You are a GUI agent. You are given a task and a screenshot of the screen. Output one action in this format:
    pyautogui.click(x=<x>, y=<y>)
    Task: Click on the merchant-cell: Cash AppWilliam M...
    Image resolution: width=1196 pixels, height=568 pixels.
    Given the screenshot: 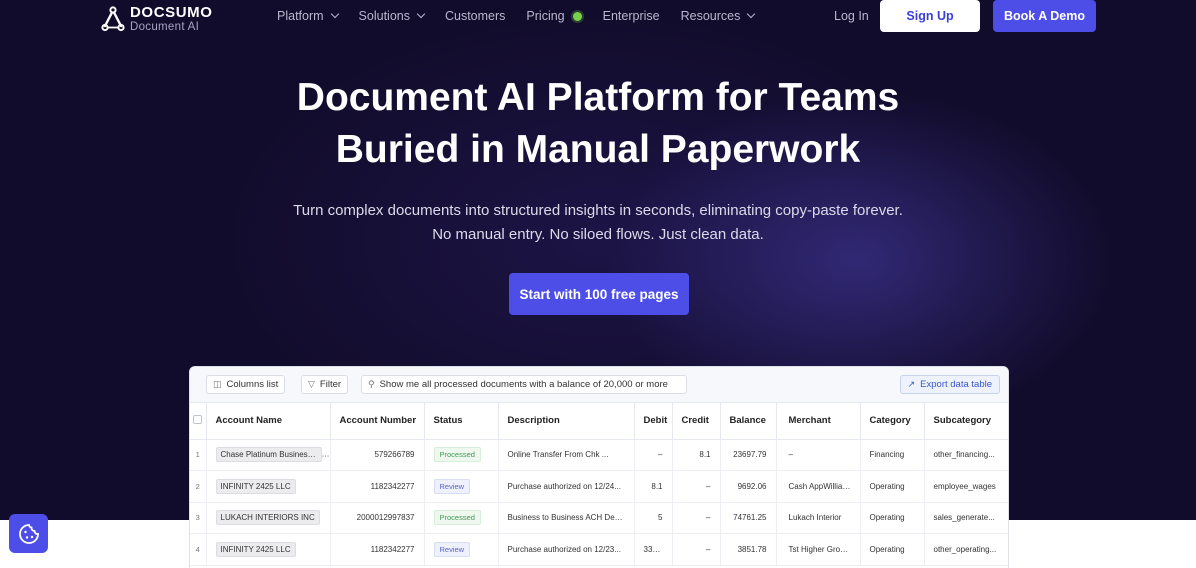 What is the action you would take?
    pyautogui.click(x=818, y=486)
    